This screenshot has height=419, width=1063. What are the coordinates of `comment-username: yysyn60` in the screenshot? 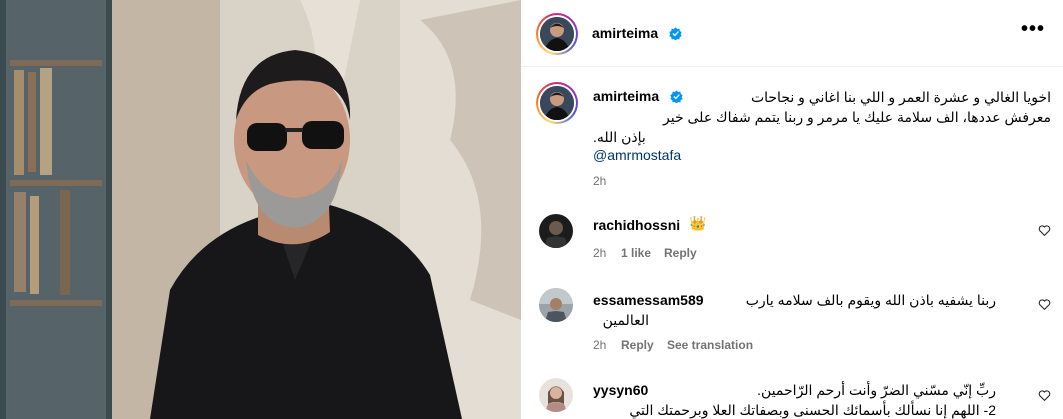 It's located at (620, 390).